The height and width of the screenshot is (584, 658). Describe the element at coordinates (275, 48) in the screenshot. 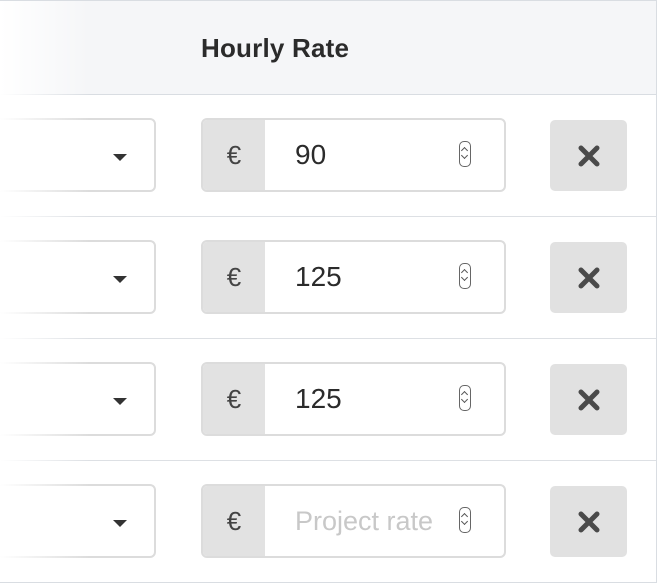

I see `hourly-rate-column-header: Hourly Rate` at that location.